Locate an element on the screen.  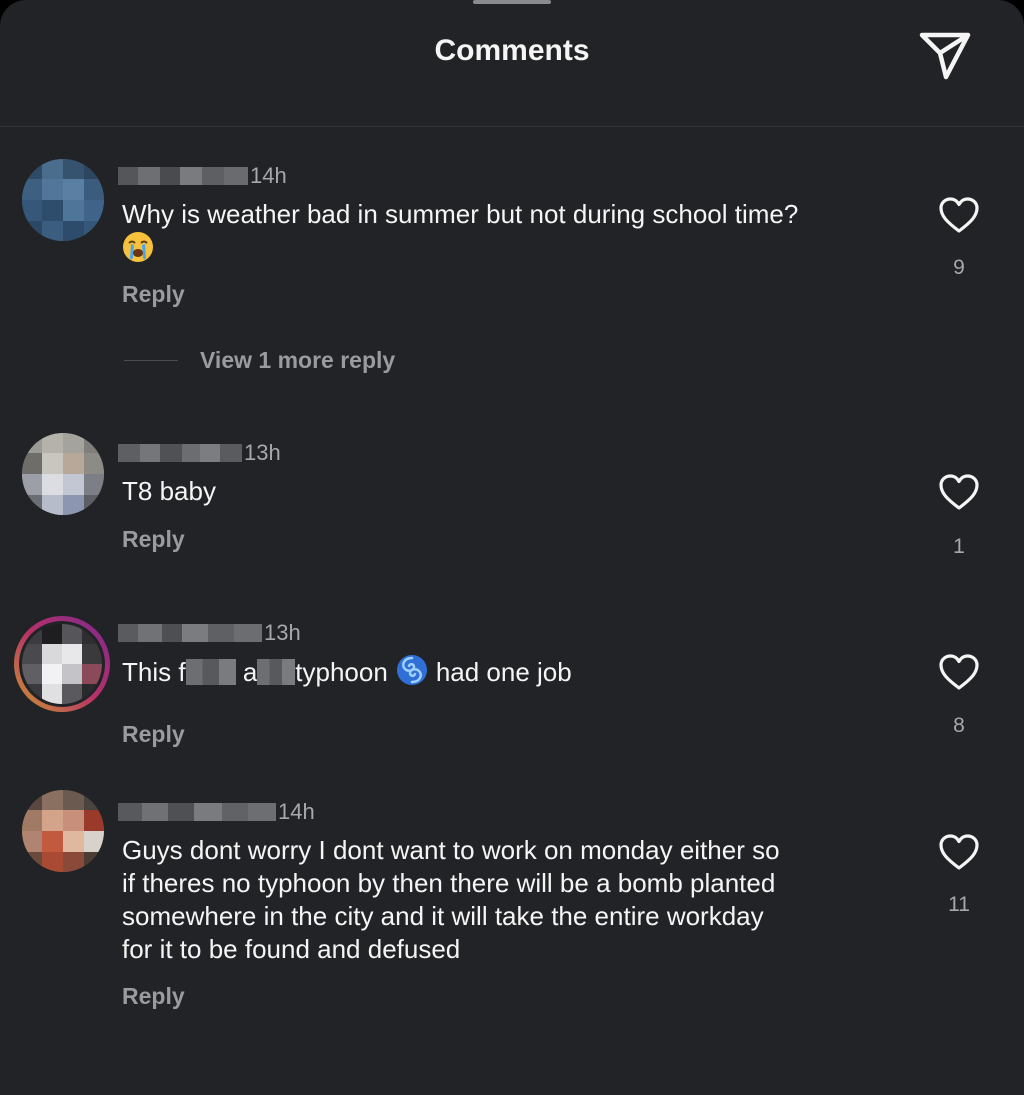
comment-word: had one job is located at coordinates (503, 672).